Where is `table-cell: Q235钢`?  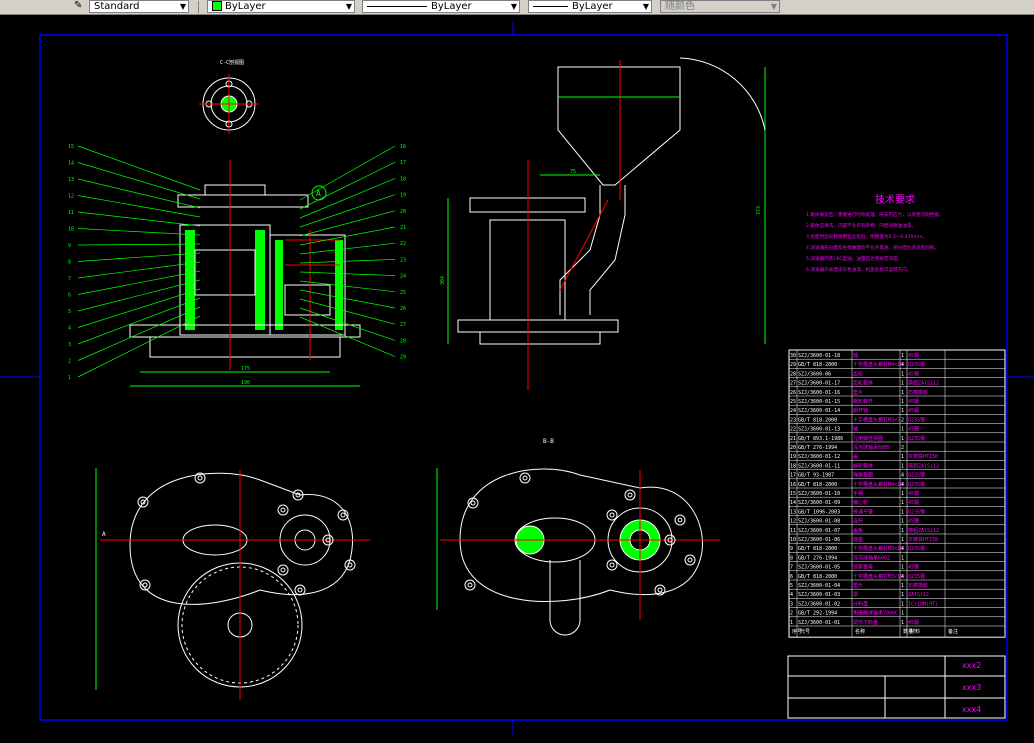 table-cell: Q235钢 is located at coordinates (916, 548).